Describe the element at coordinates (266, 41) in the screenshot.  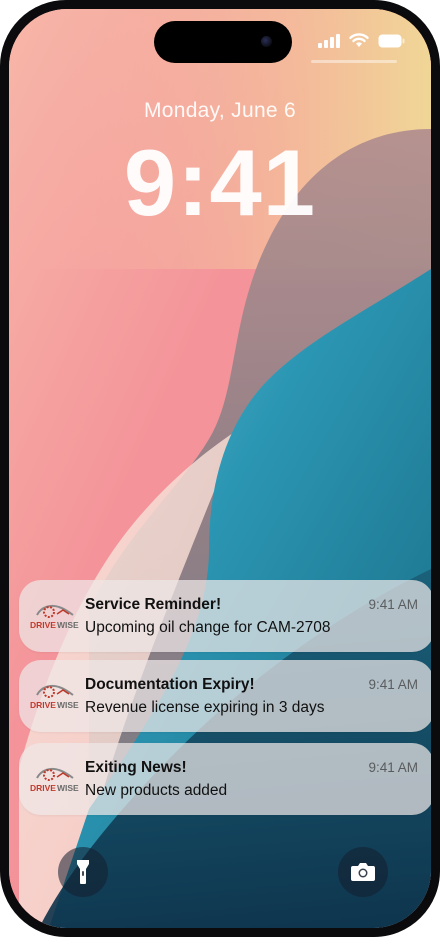
I see `front-camera-icon` at that location.